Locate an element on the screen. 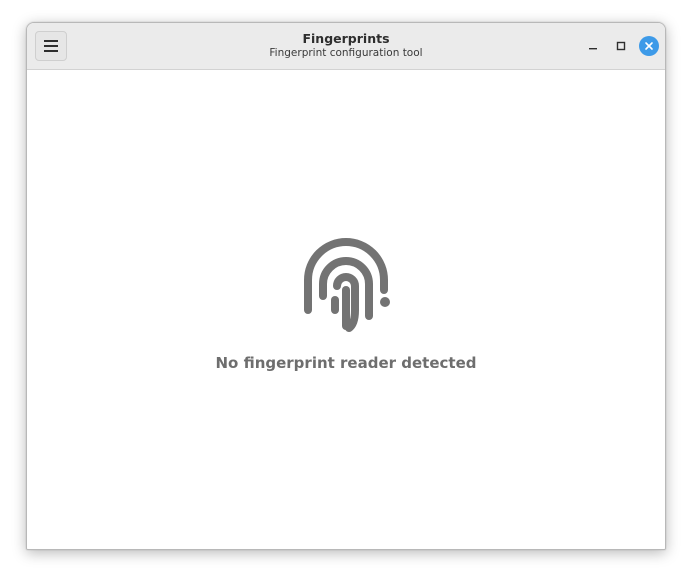 The width and height of the screenshot is (692, 579). window-subtitle: Fingerprint configuration tool is located at coordinates (346, 53).